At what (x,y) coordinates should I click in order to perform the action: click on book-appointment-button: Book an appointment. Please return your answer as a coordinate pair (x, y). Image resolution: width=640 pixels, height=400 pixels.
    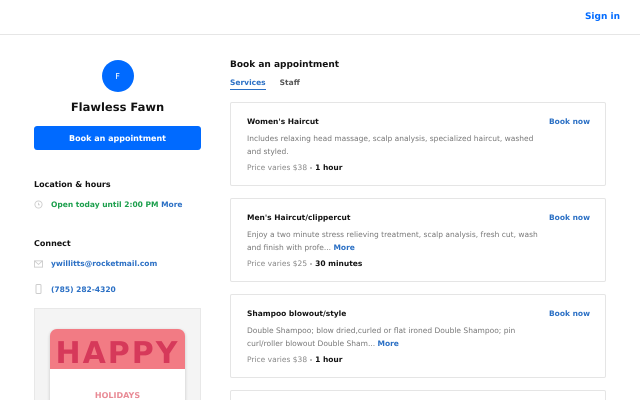
    Looking at the image, I should click on (117, 138).